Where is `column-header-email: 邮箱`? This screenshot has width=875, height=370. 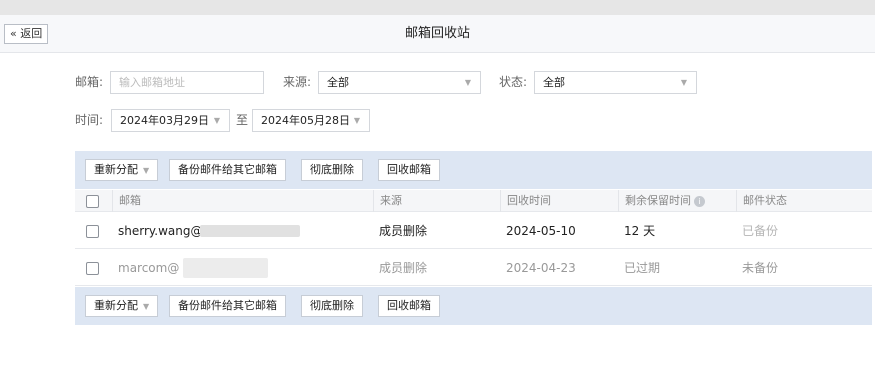 column-header-email: 邮箱 is located at coordinates (126, 201).